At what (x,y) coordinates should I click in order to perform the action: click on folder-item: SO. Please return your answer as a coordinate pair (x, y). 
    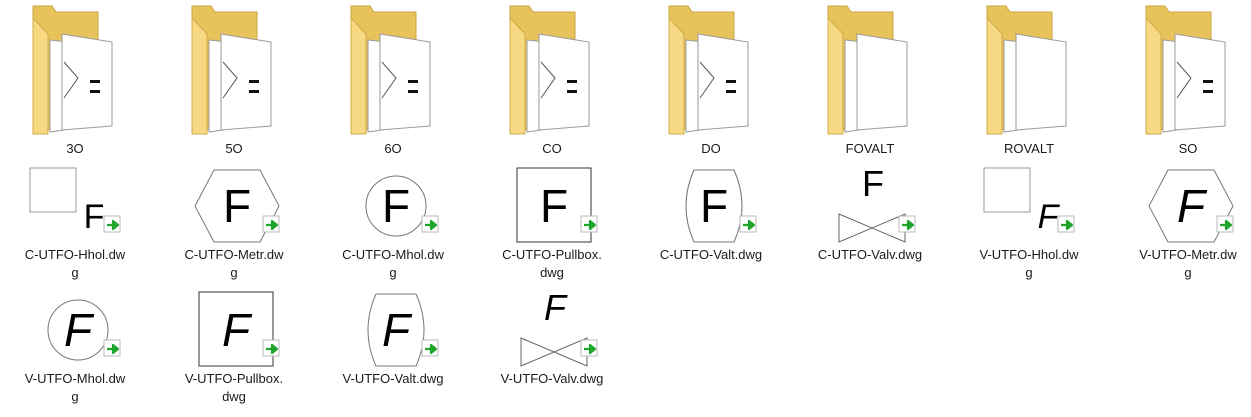
    Looking at the image, I should click on (1182, 78).